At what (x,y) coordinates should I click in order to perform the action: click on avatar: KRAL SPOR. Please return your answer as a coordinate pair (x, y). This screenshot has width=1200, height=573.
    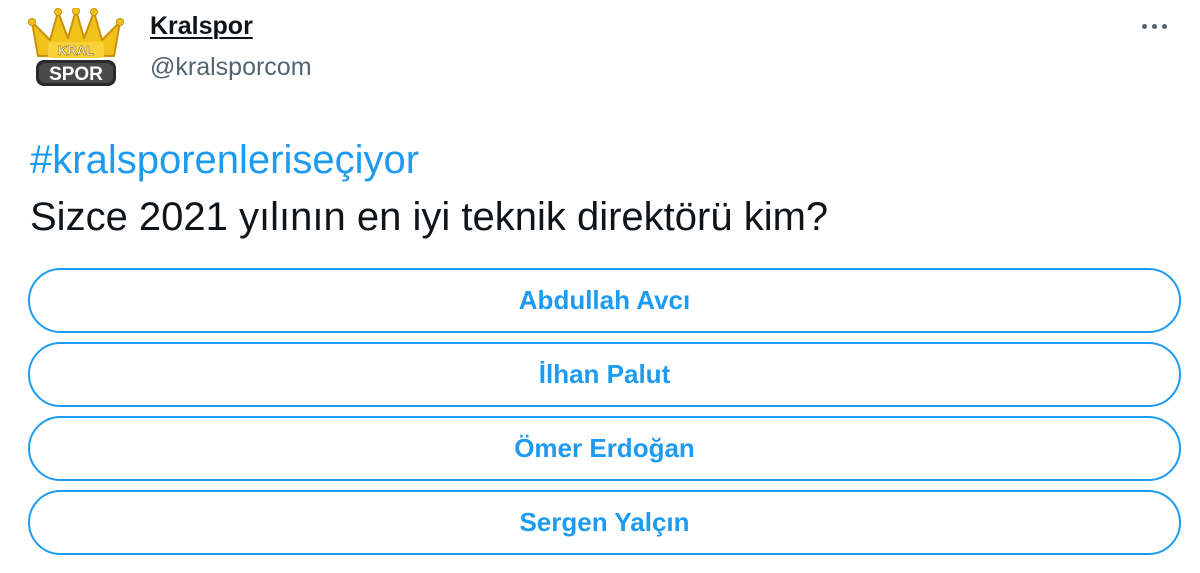
    Looking at the image, I should click on (76, 48).